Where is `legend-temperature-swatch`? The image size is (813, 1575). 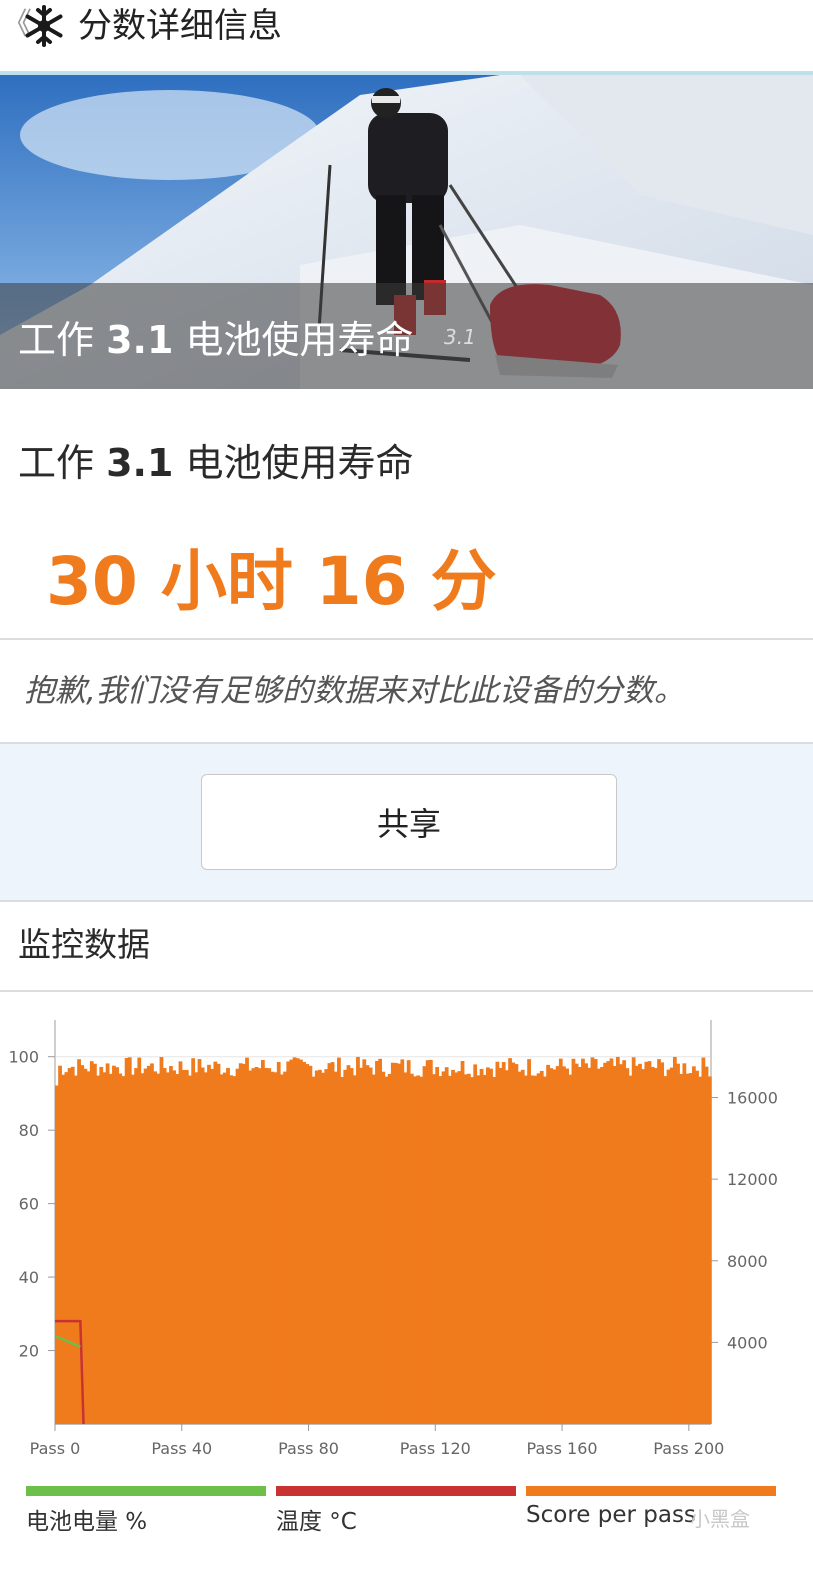 legend-temperature-swatch is located at coordinates (396, 1491).